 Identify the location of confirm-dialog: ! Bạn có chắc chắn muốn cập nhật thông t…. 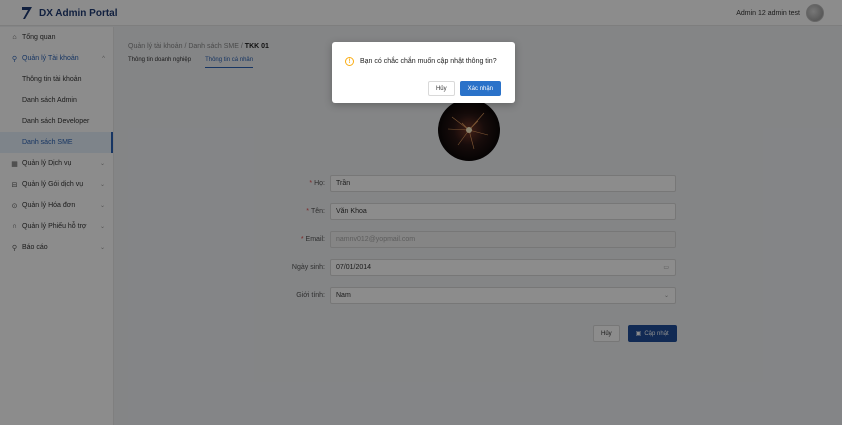
(423, 72).